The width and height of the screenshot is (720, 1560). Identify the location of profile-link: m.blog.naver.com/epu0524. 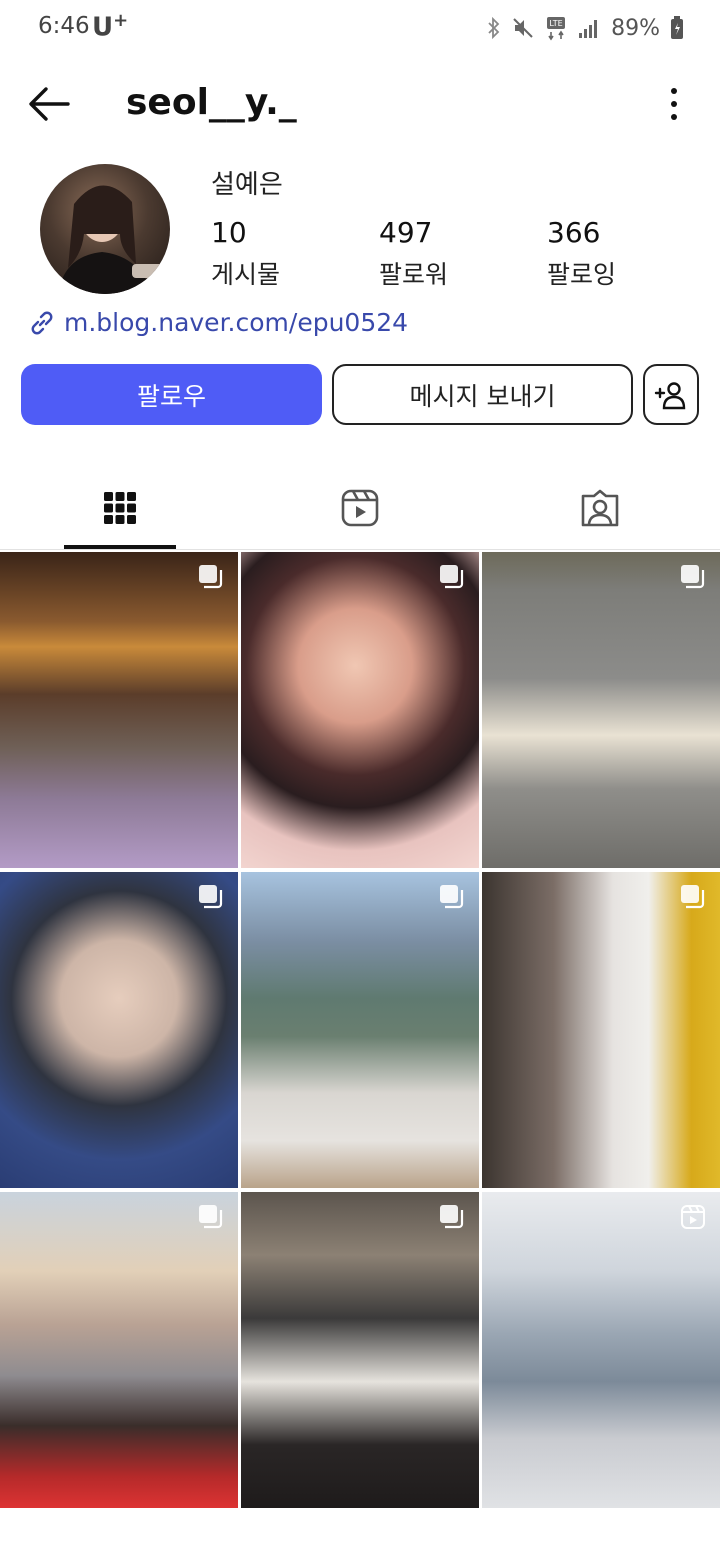
(218, 322).